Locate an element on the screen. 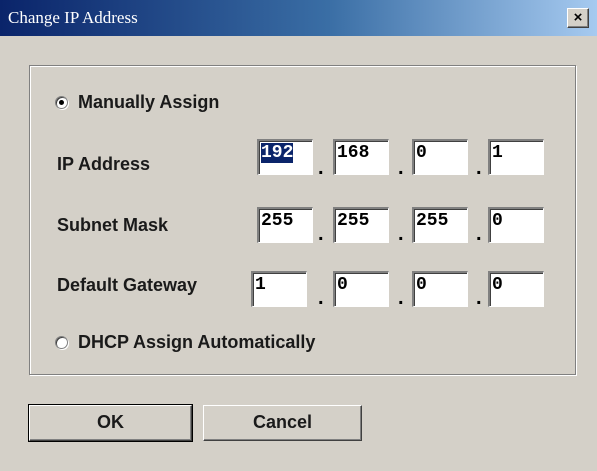 Image resolution: width=597 pixels, height=471 pixels. gateway-octet-1: 1 is located at coordinates (279, 289).